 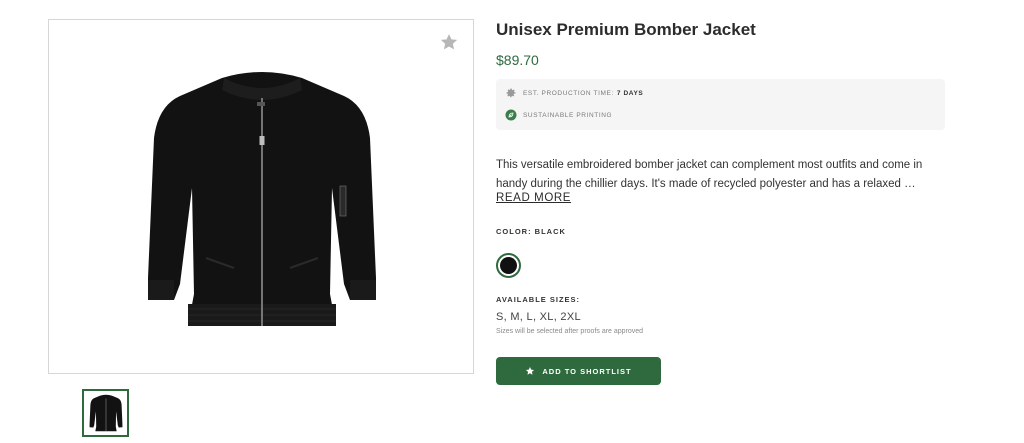 I want to click on leaf-icon, so click(x=511, y=115).